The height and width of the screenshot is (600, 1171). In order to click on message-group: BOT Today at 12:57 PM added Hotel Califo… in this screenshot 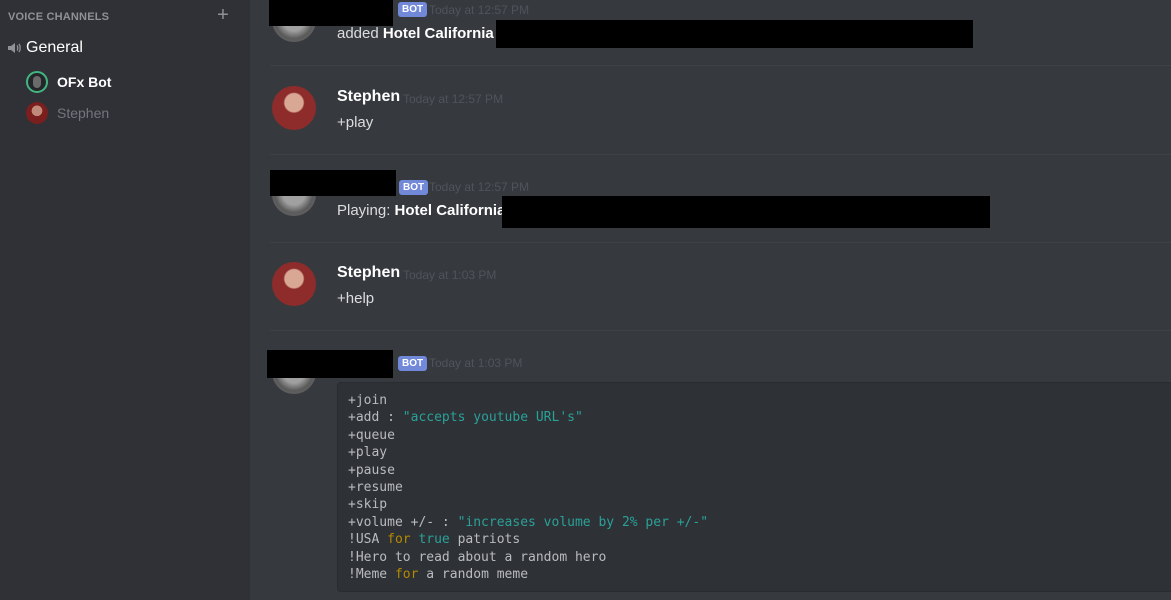, I will do `click(710, 33)`.